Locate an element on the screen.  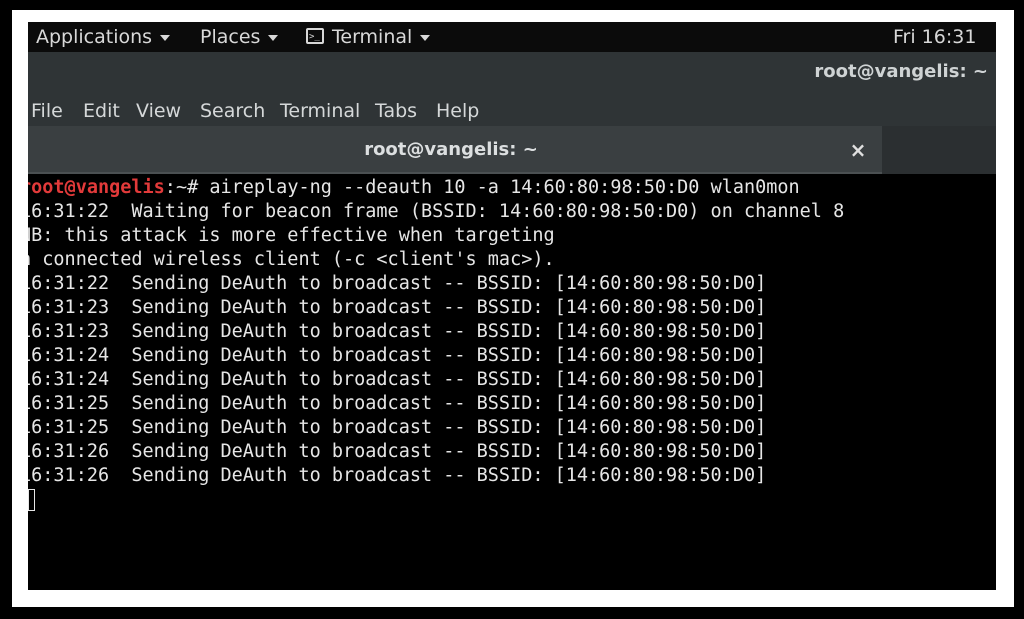
prompt-path: ~# is located at coordinates (192, 187).